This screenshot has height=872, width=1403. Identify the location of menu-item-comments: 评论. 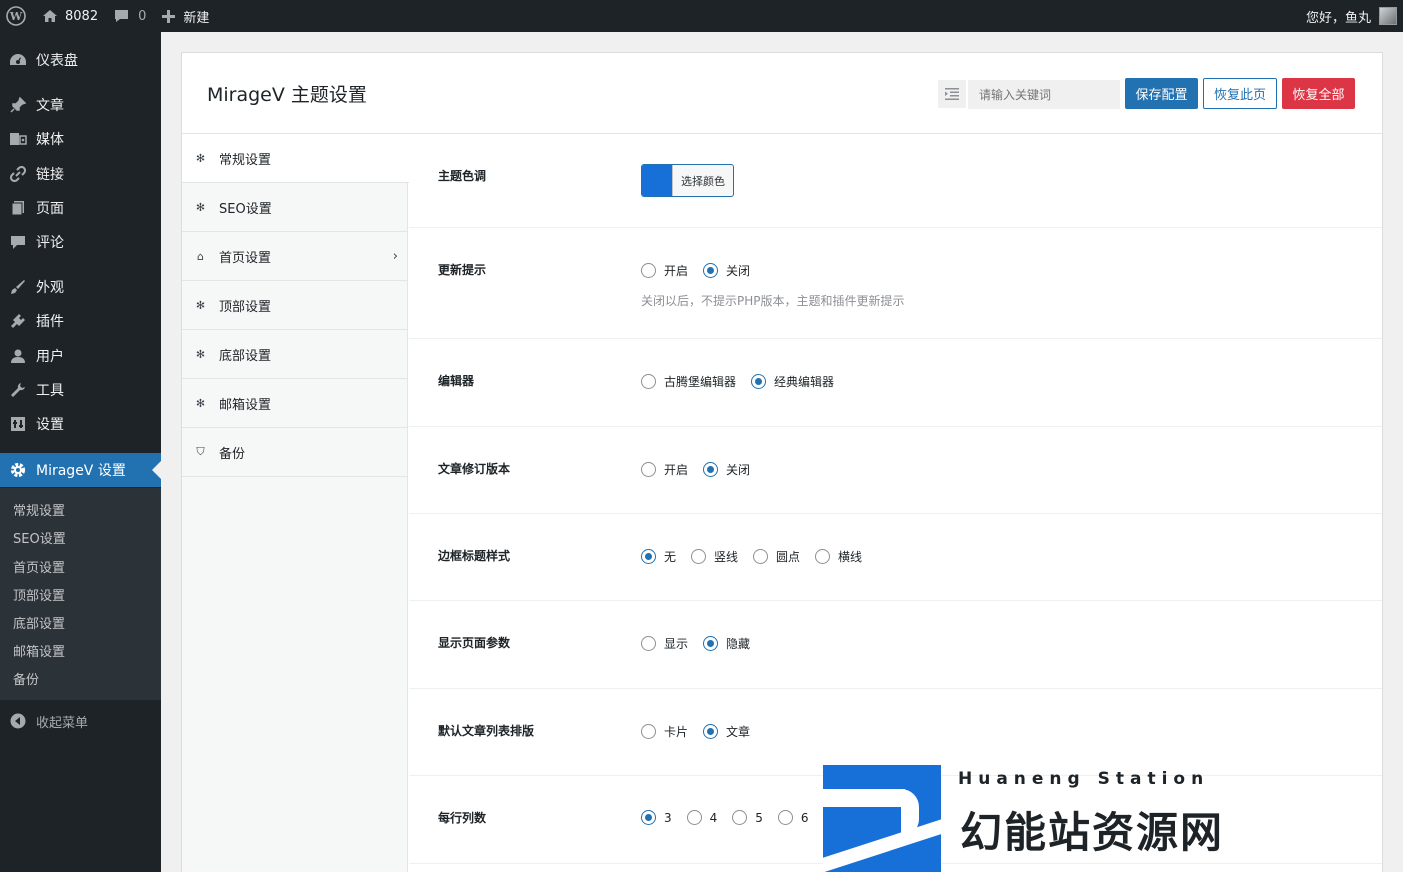
(80, 242).